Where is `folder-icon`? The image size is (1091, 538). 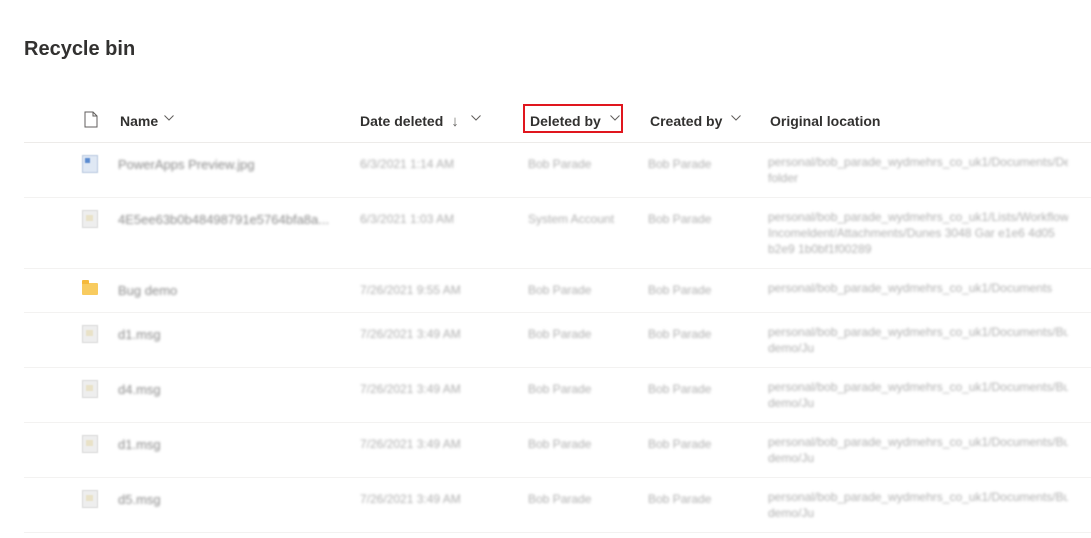 folder-icon is located at coordinates (90, 287).